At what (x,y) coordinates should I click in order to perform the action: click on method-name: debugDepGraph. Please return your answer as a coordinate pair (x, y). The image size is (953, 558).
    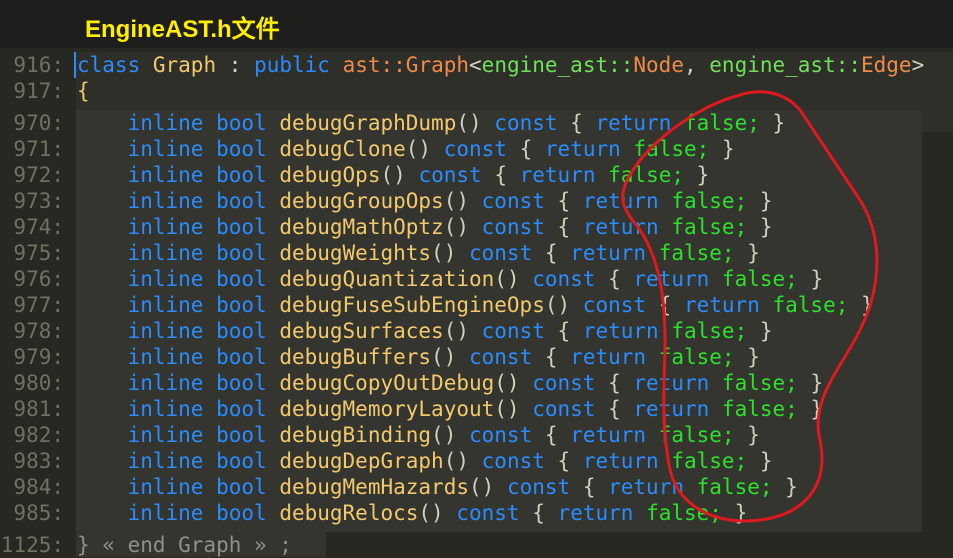
    Looking at the image, I should click on (361, 461).